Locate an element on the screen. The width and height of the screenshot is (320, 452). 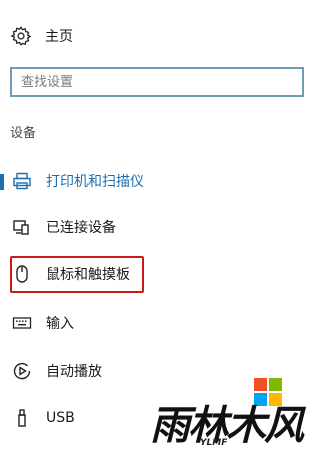
active-indicator is located at coordinates (2, 182).